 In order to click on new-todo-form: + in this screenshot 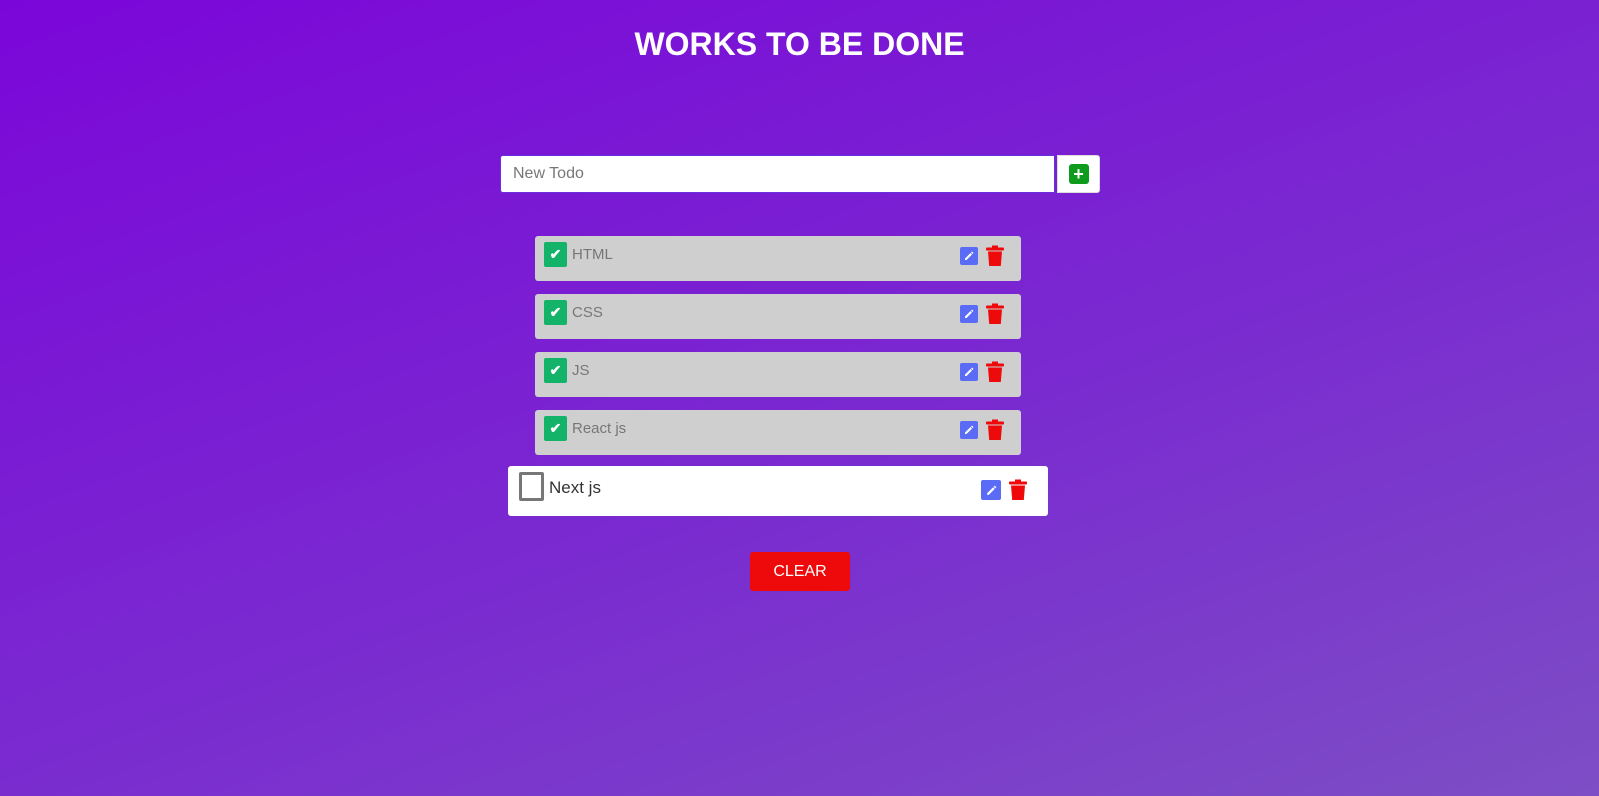, I will do `click(800, 174)`.